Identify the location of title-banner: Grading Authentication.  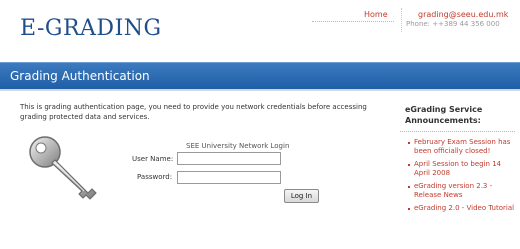
(260, 75).